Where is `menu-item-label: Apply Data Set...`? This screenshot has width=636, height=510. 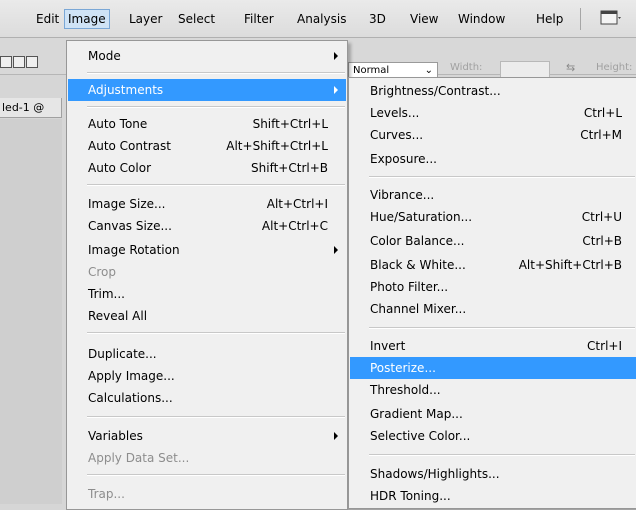
menu-item-label: Apply Data Set... is located at coordinates (139, 458).